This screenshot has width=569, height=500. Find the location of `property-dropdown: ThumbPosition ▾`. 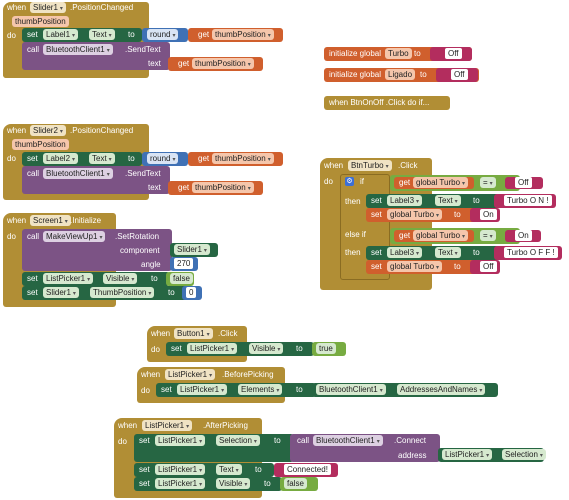

property-dropdown: ThumbPosition ▾ is located at coordinates (122, 292).